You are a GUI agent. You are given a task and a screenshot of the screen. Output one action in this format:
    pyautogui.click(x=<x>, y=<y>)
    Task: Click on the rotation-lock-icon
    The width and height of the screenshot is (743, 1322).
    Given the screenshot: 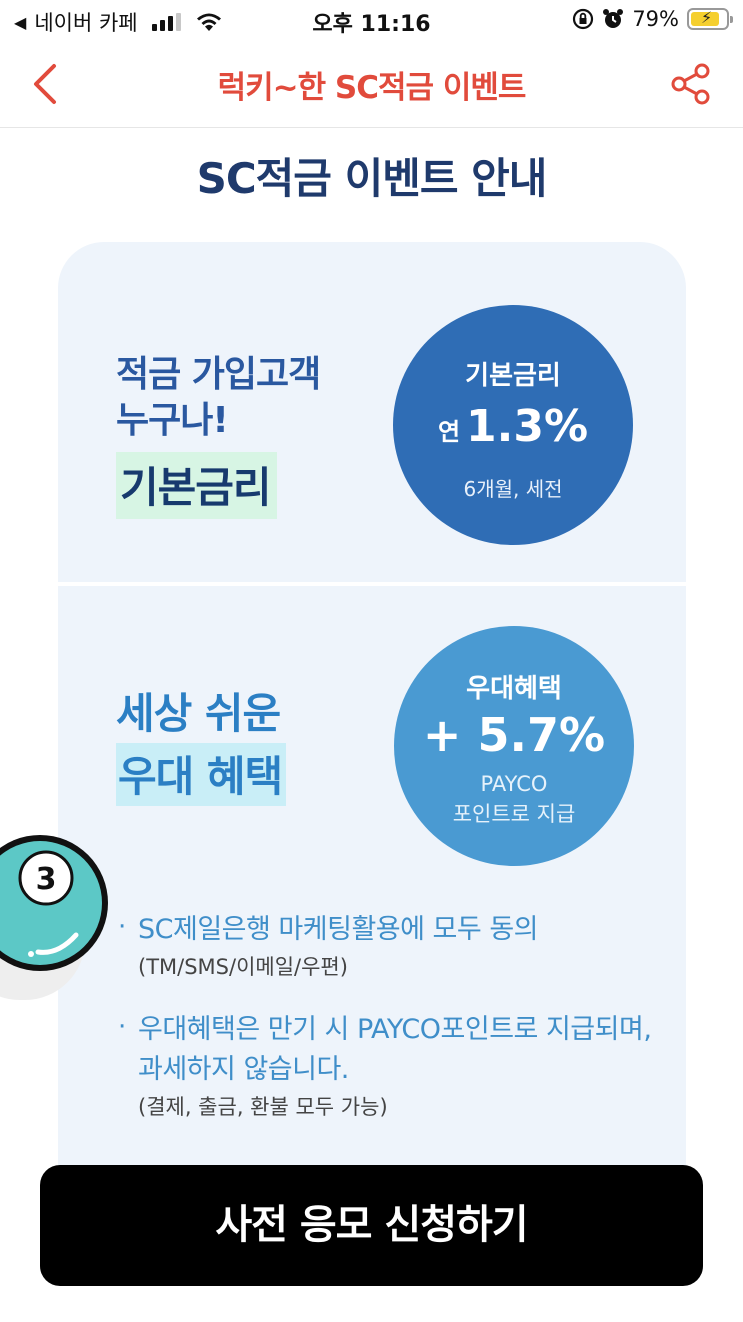 What is the action you would take?
    pyautogui.click(x=583, y=19)
    